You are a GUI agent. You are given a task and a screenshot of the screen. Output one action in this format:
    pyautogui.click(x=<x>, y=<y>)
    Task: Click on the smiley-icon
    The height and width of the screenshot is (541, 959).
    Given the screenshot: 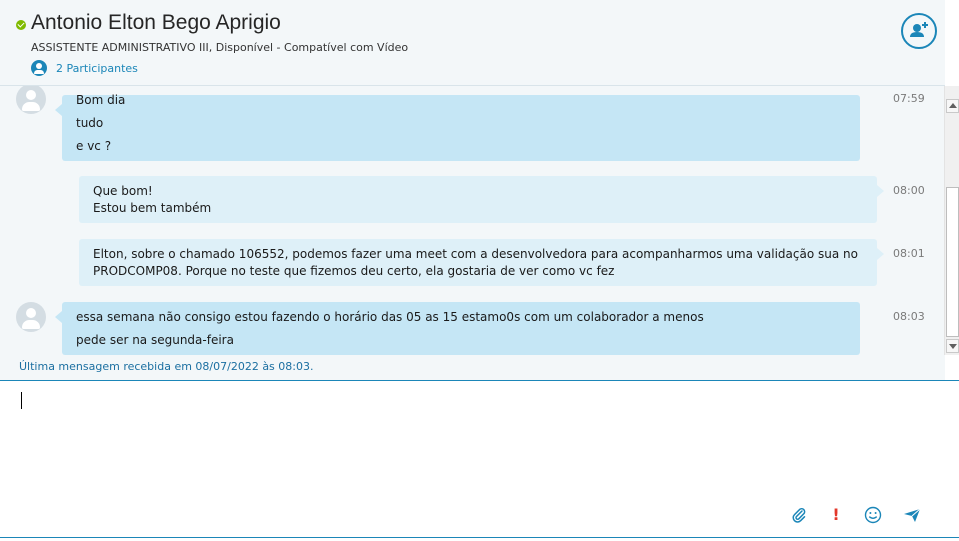 What is the action you would take?
    pyautogui.click(x=873, y=515)
    